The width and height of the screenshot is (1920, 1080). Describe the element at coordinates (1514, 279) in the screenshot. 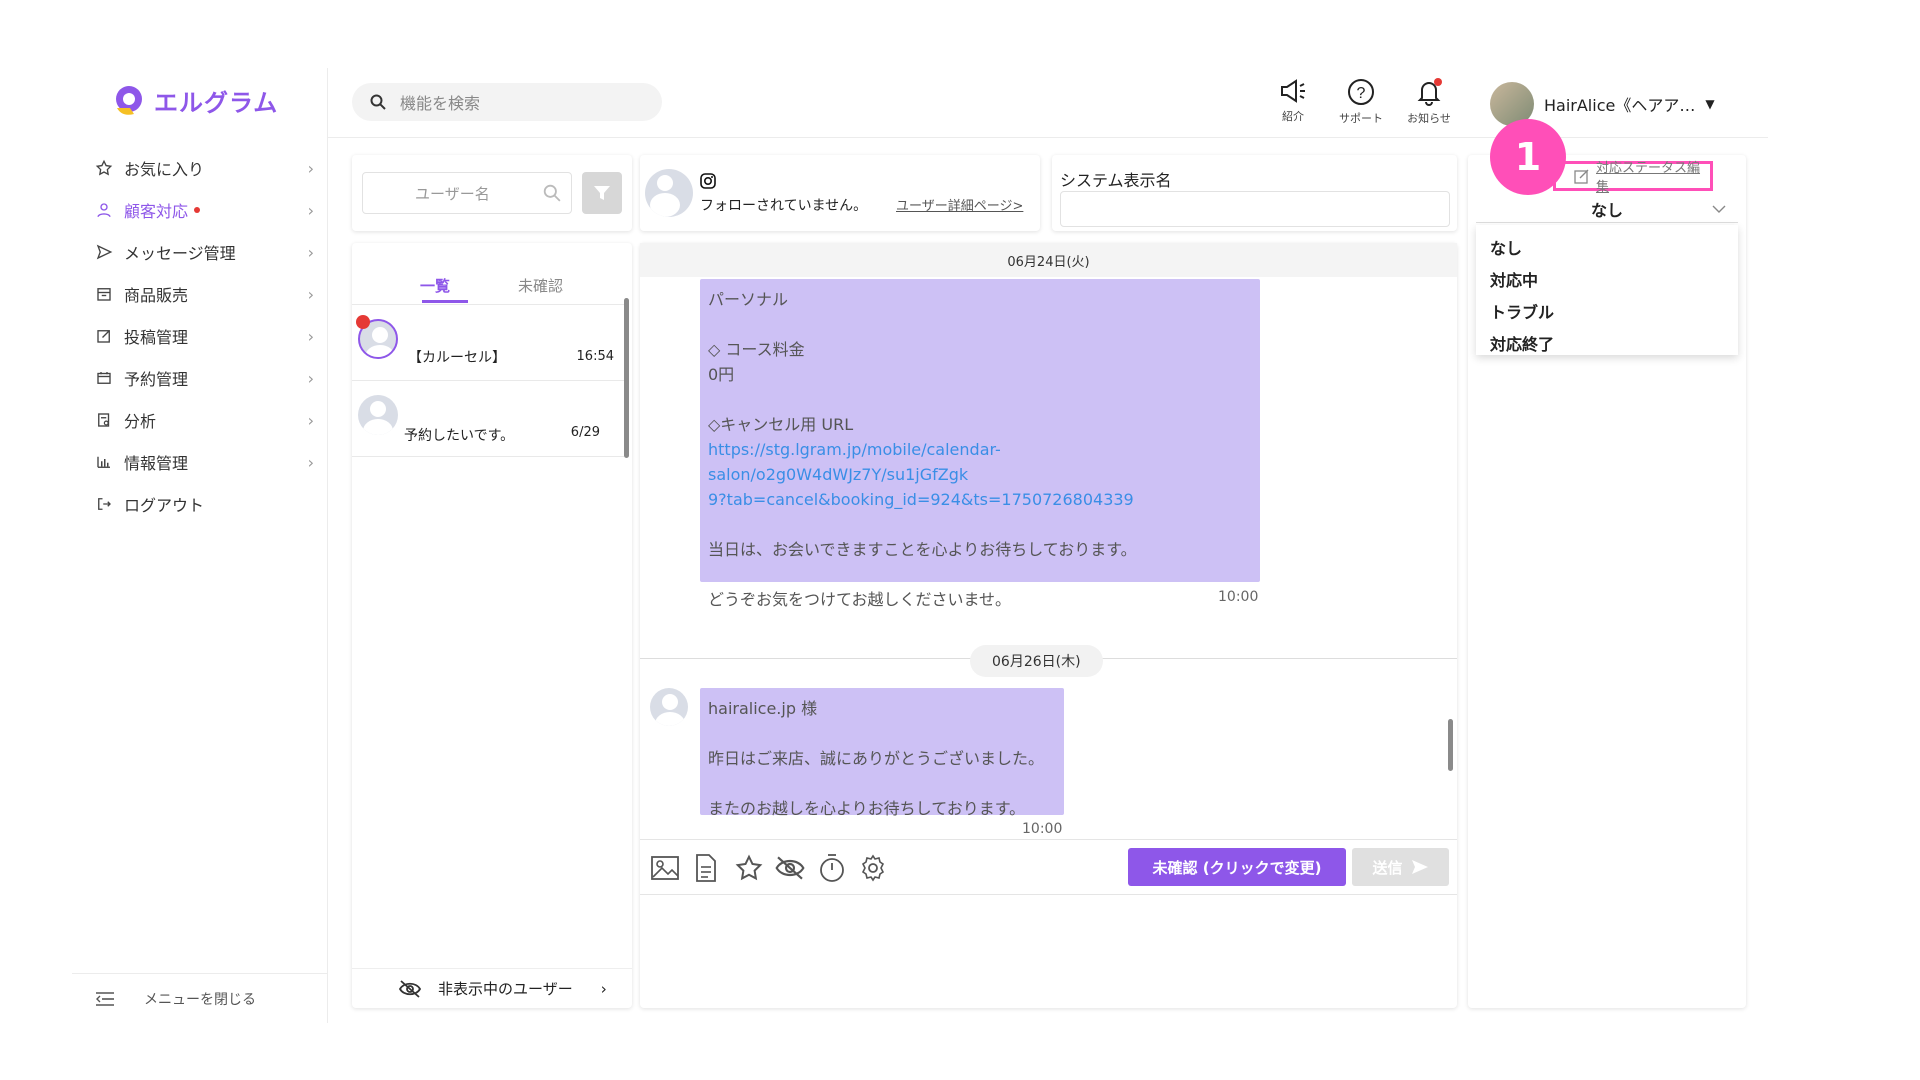

I see `status-option-in-progress: 対応中` at that location.